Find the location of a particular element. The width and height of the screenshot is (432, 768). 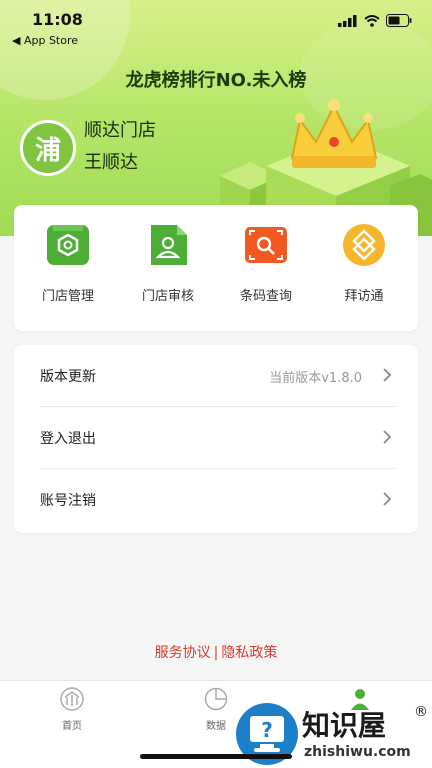

tab-label: 首页 is located at coordinates (72, 726).